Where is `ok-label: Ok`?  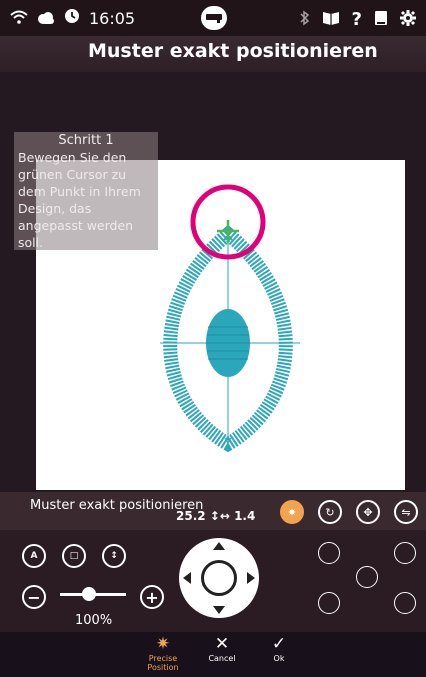 ok-label: Ok is located at coordinates (279, 658).